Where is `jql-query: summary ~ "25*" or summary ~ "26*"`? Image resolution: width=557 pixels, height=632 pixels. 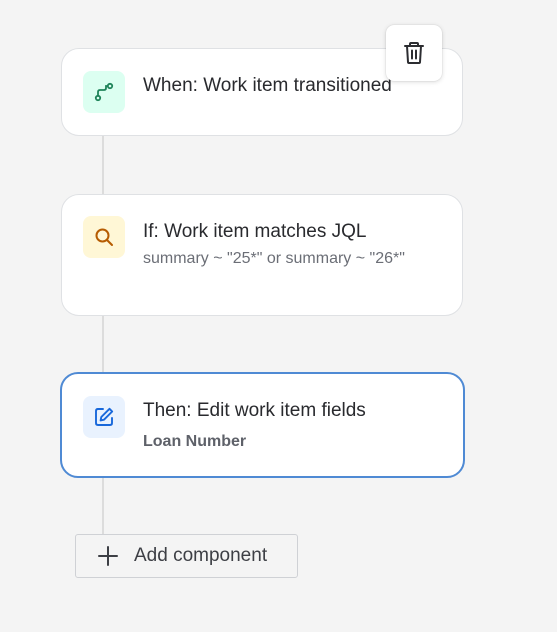 jql-query: summary ~ "25*" or summary ~ "26*" is located at coordinates (274, 258).